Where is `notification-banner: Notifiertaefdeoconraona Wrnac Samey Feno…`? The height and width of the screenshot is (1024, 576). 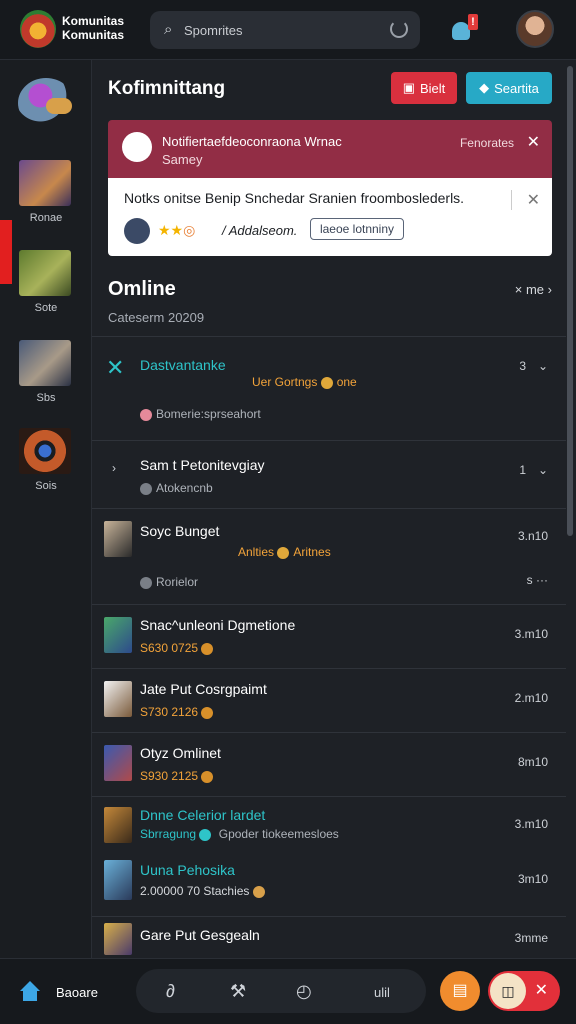
notification-banner: Notifiertaefdeoconraona Wrnac Samey Feno… is located at coordinates (330, 149).